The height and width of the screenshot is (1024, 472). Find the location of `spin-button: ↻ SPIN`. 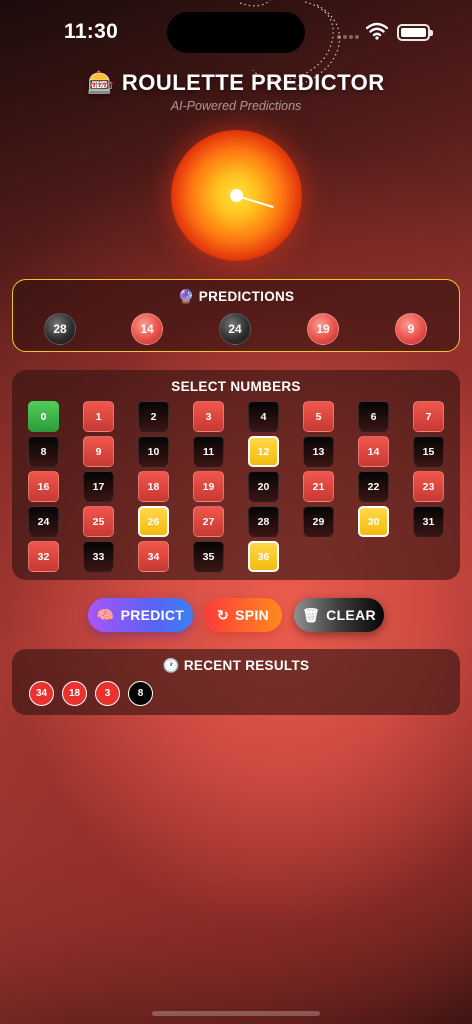

spin-button: ↻ SPIN is located at coordinates (243, 615).